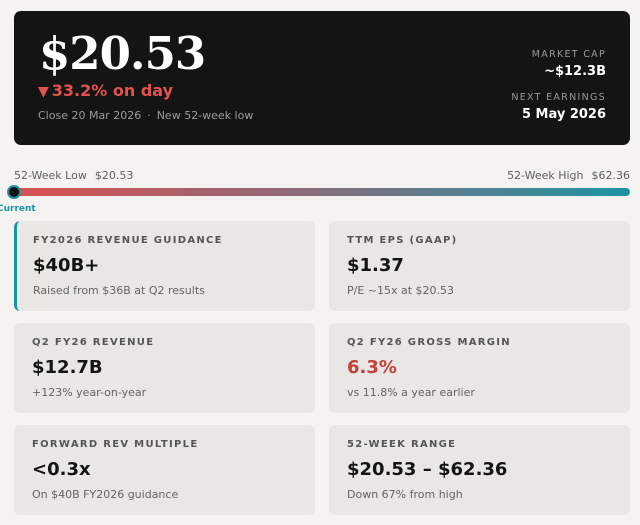 The height and width of the screenshot is (525, 640). I want to click on card-subtext: P/E ~15x at $20.53, so click(401, 290).